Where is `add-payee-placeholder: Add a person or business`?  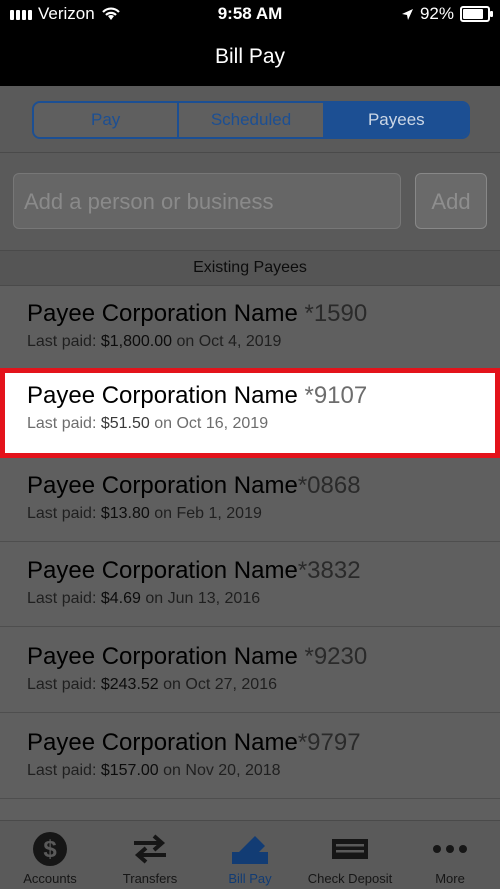 add-payee-placeholder: Add a person or business is located at coordinates (149, 201).